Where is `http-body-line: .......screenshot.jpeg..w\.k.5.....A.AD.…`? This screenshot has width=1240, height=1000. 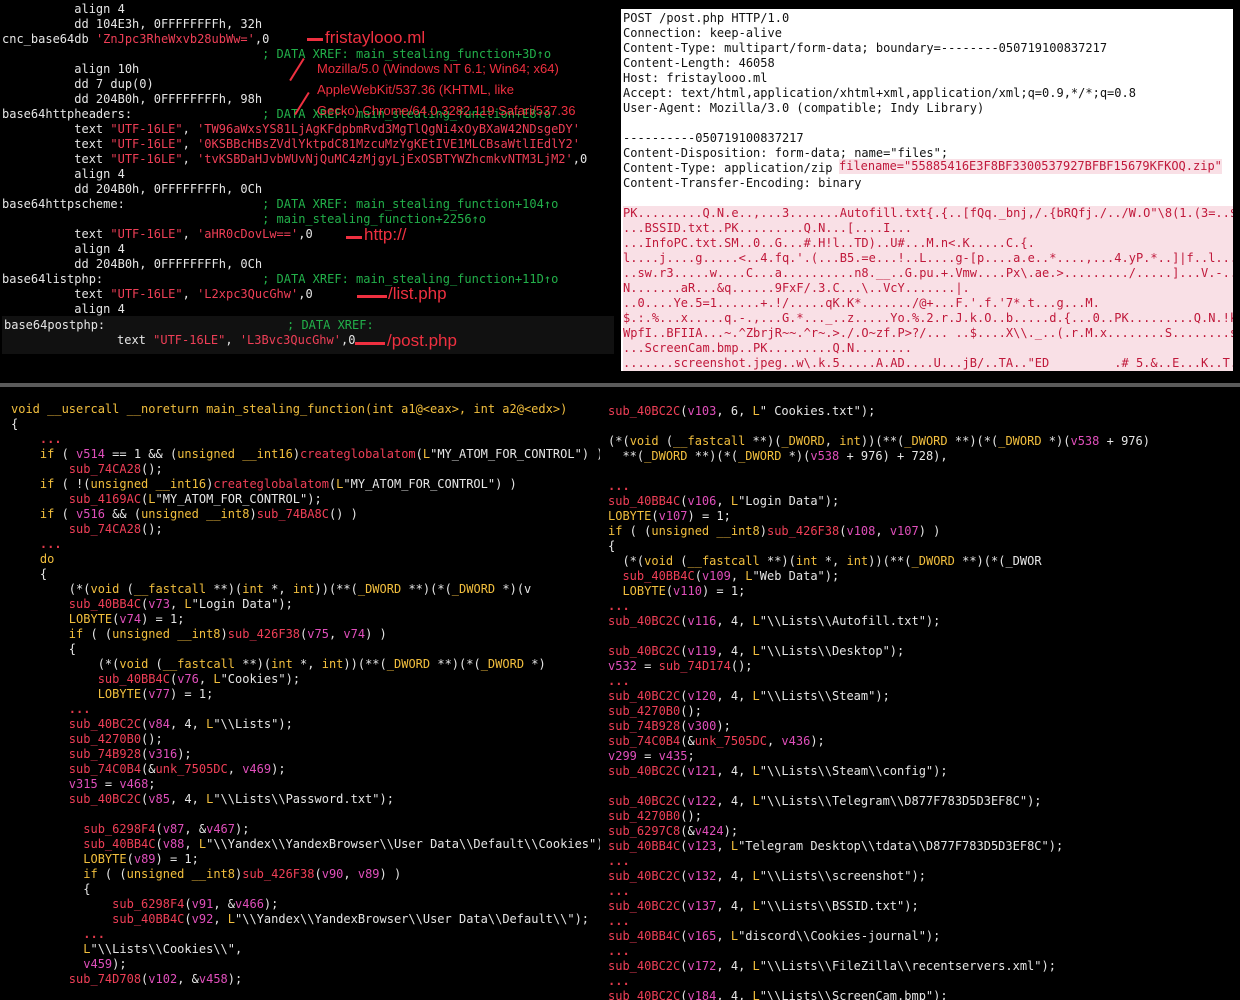
http-body-line: .......screenshot.jpeg..w\.k.5.....A.AD.… is located at coordinates (928, 363).